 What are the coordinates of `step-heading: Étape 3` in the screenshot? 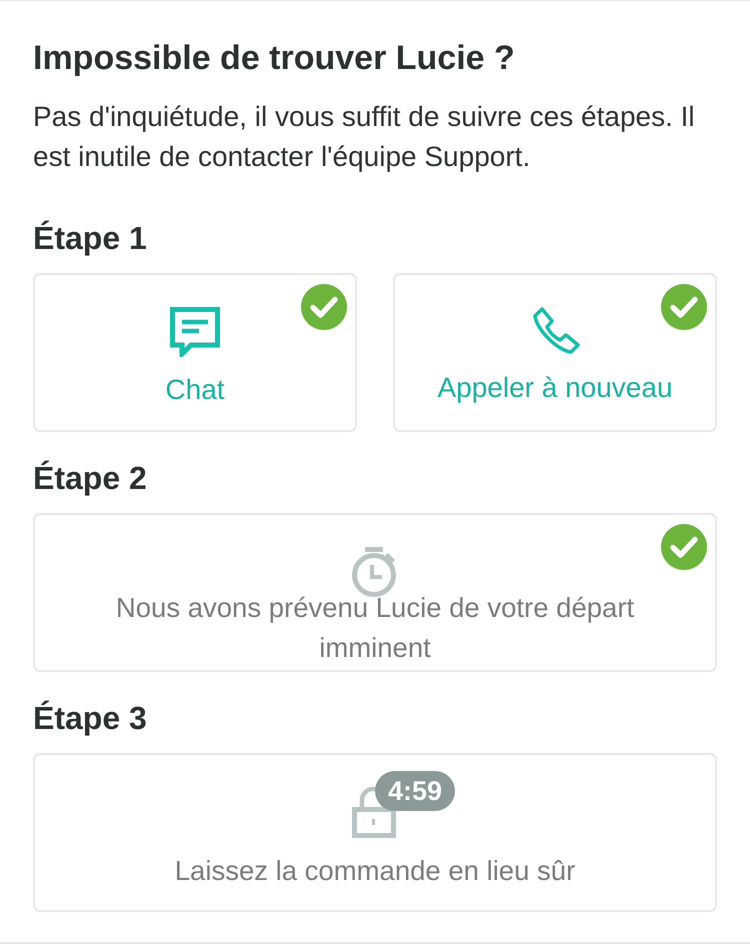 It's located at (90, 718).